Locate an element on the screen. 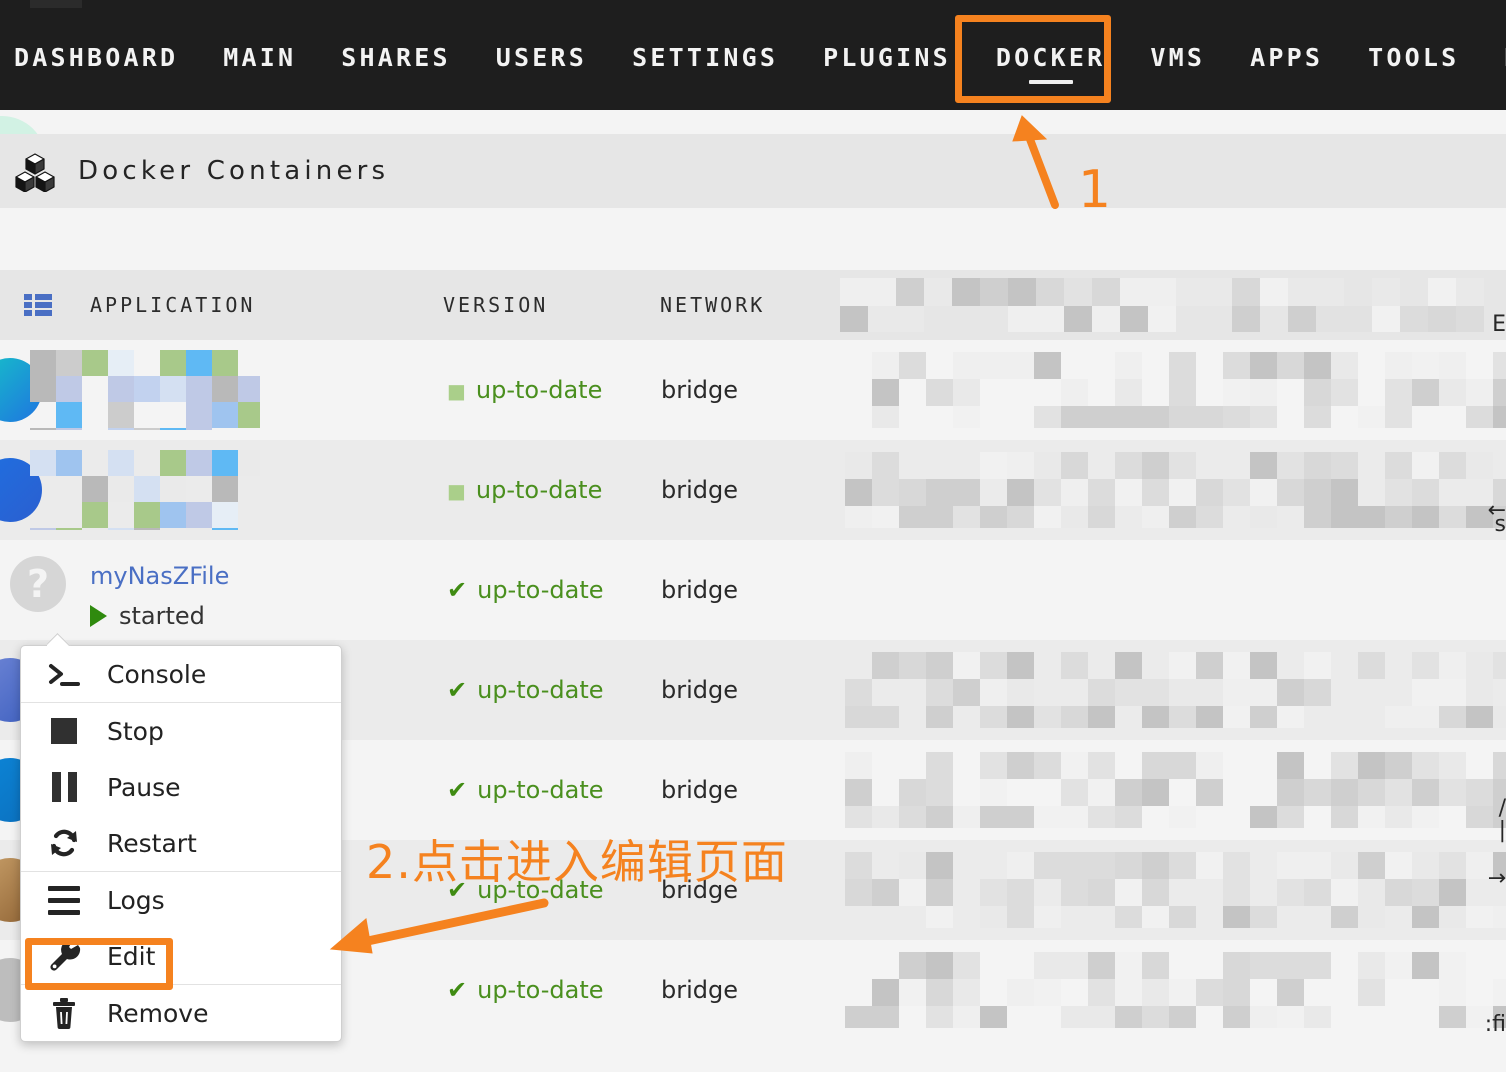  edge-text-fragment: E is located at coordinates (1499, 324).